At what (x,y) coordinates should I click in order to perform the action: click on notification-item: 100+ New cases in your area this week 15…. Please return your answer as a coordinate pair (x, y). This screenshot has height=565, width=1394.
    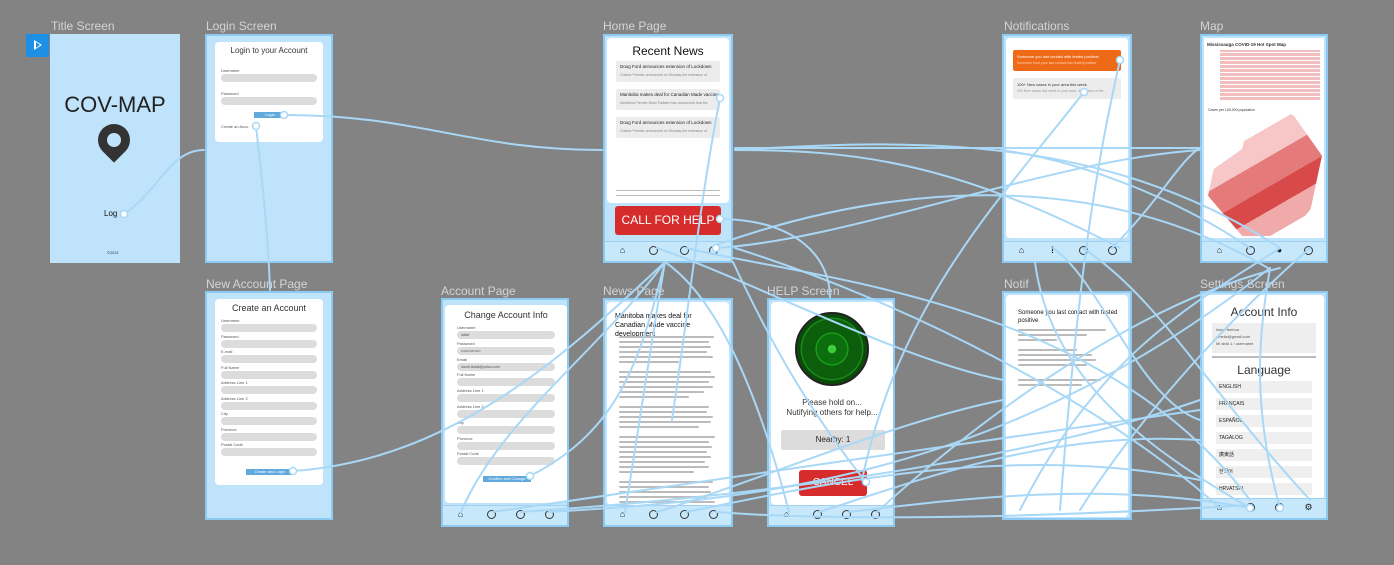
    Looking at the image, I should click on (1067, 88).